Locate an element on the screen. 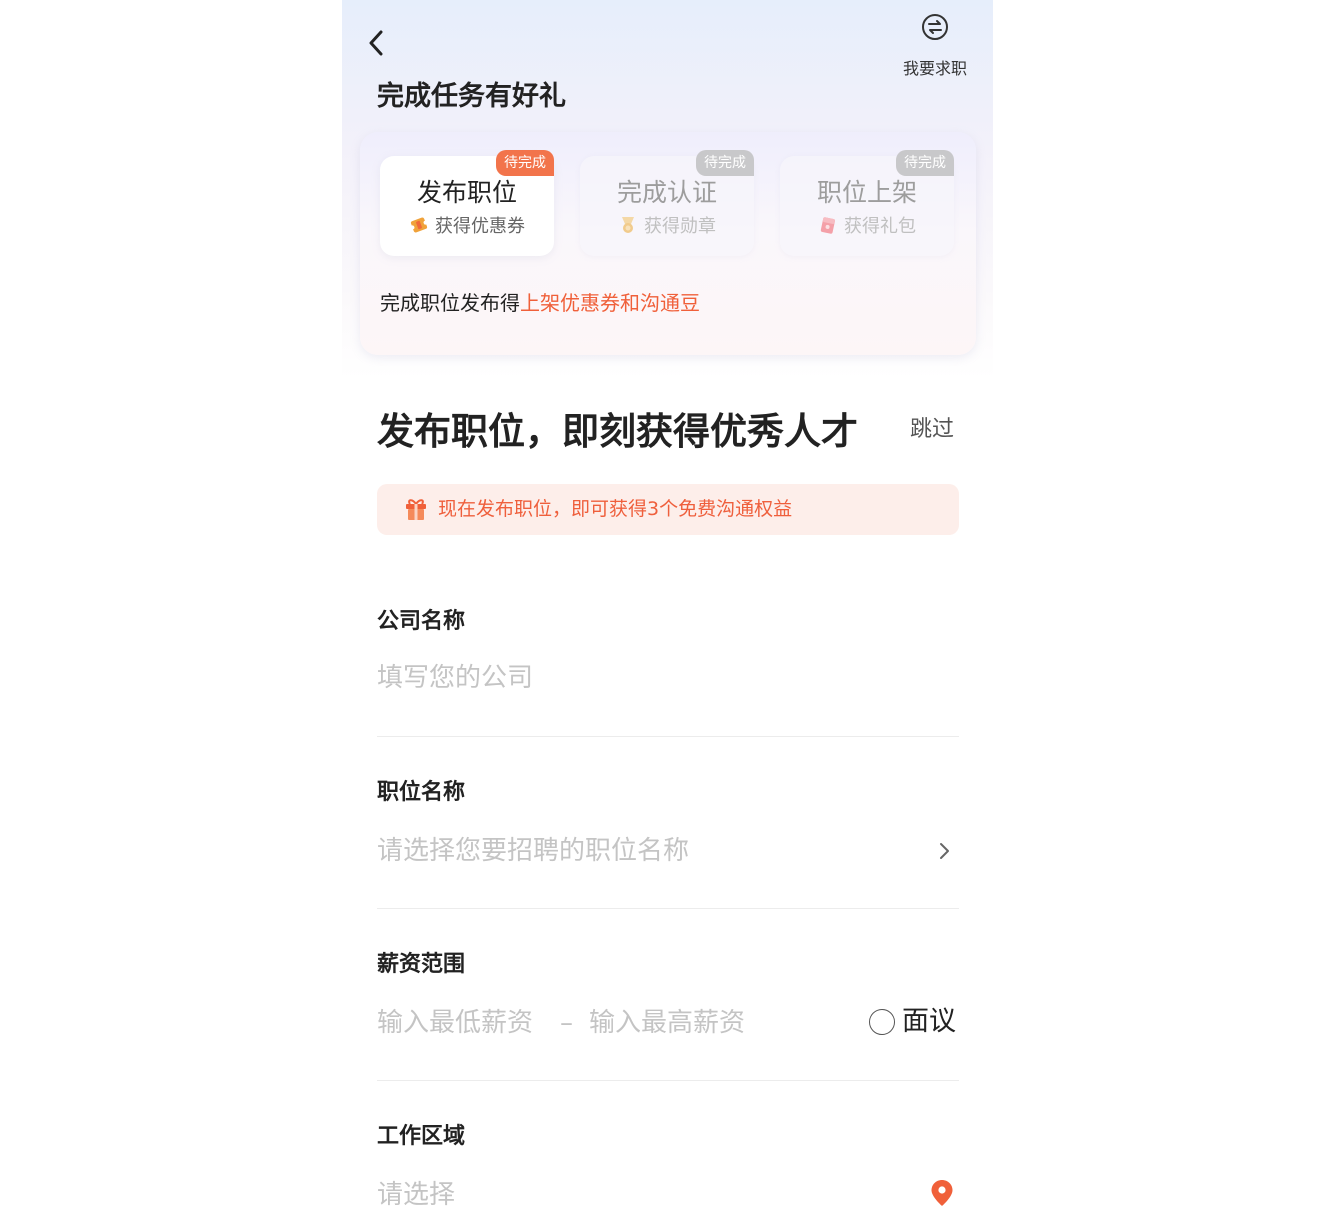  task-reward: 获得优惠券 is located at coordinates (467, 227).